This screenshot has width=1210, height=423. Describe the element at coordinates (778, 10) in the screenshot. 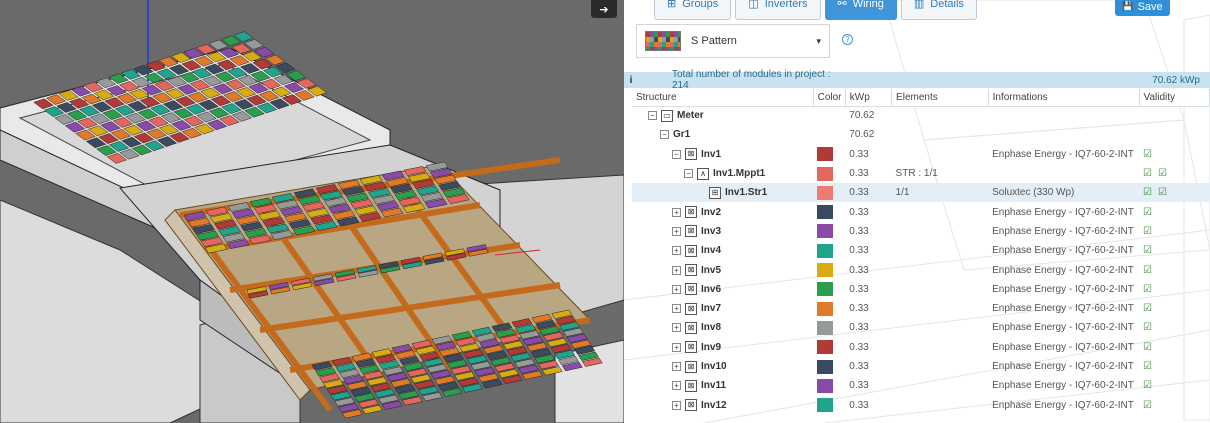

I see `tab-inverters: ◫ Inverters` at that location.